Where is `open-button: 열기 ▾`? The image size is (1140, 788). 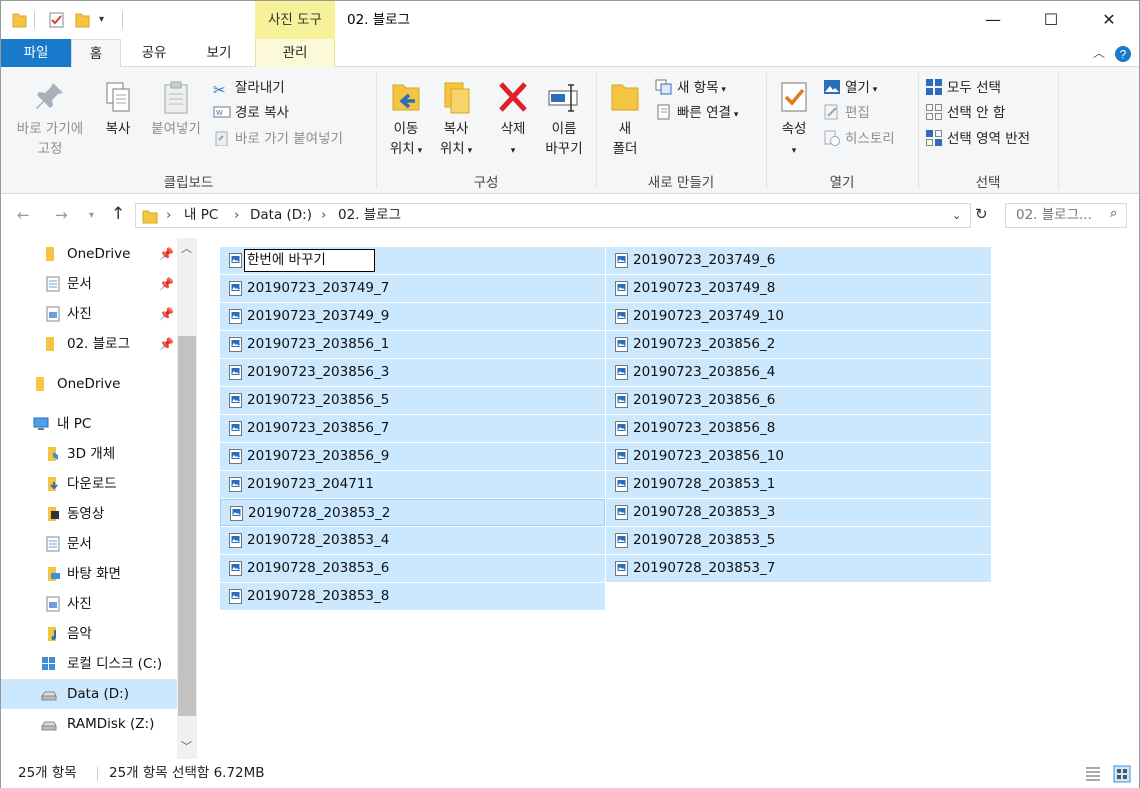
open-button: 열기 ▾ is located at coordinates (850, 88).